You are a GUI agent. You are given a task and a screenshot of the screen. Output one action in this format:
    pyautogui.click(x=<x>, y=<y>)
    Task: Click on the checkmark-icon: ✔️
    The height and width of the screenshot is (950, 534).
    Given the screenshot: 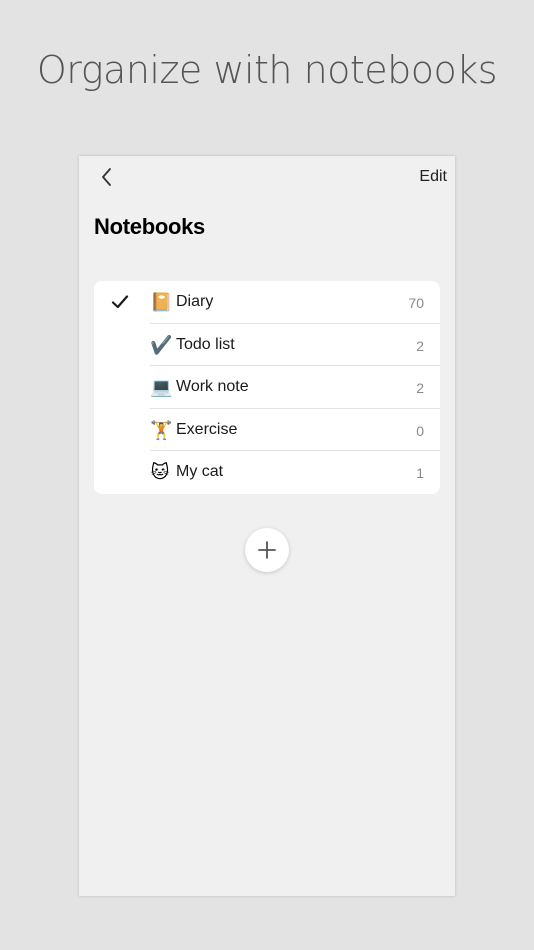 What is the action you would take?
    pyautogui.click(x=161, y=344)
    